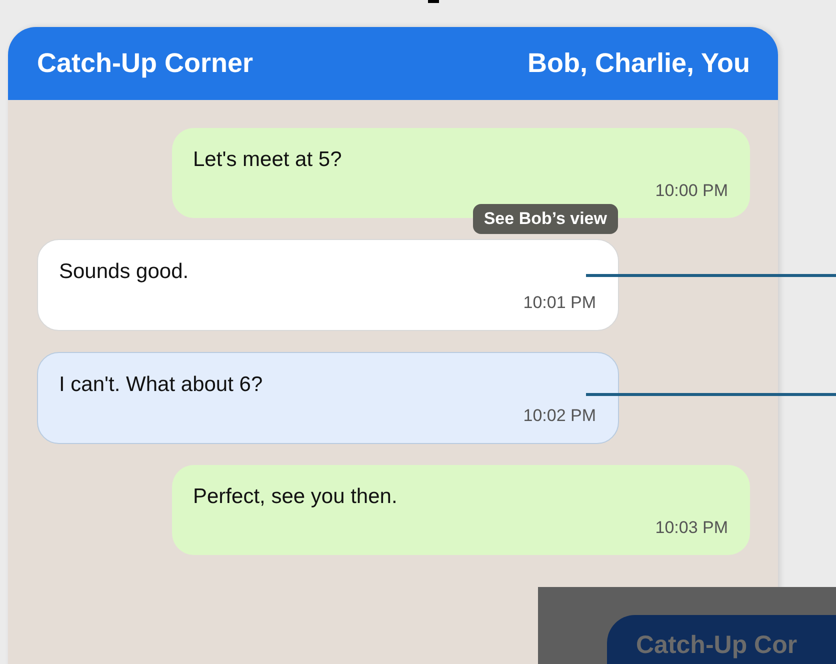 Image resolution: width=836 pixels, height=664 pixels. I want to click on message-time: 10:00 PM, so click(691, 191).